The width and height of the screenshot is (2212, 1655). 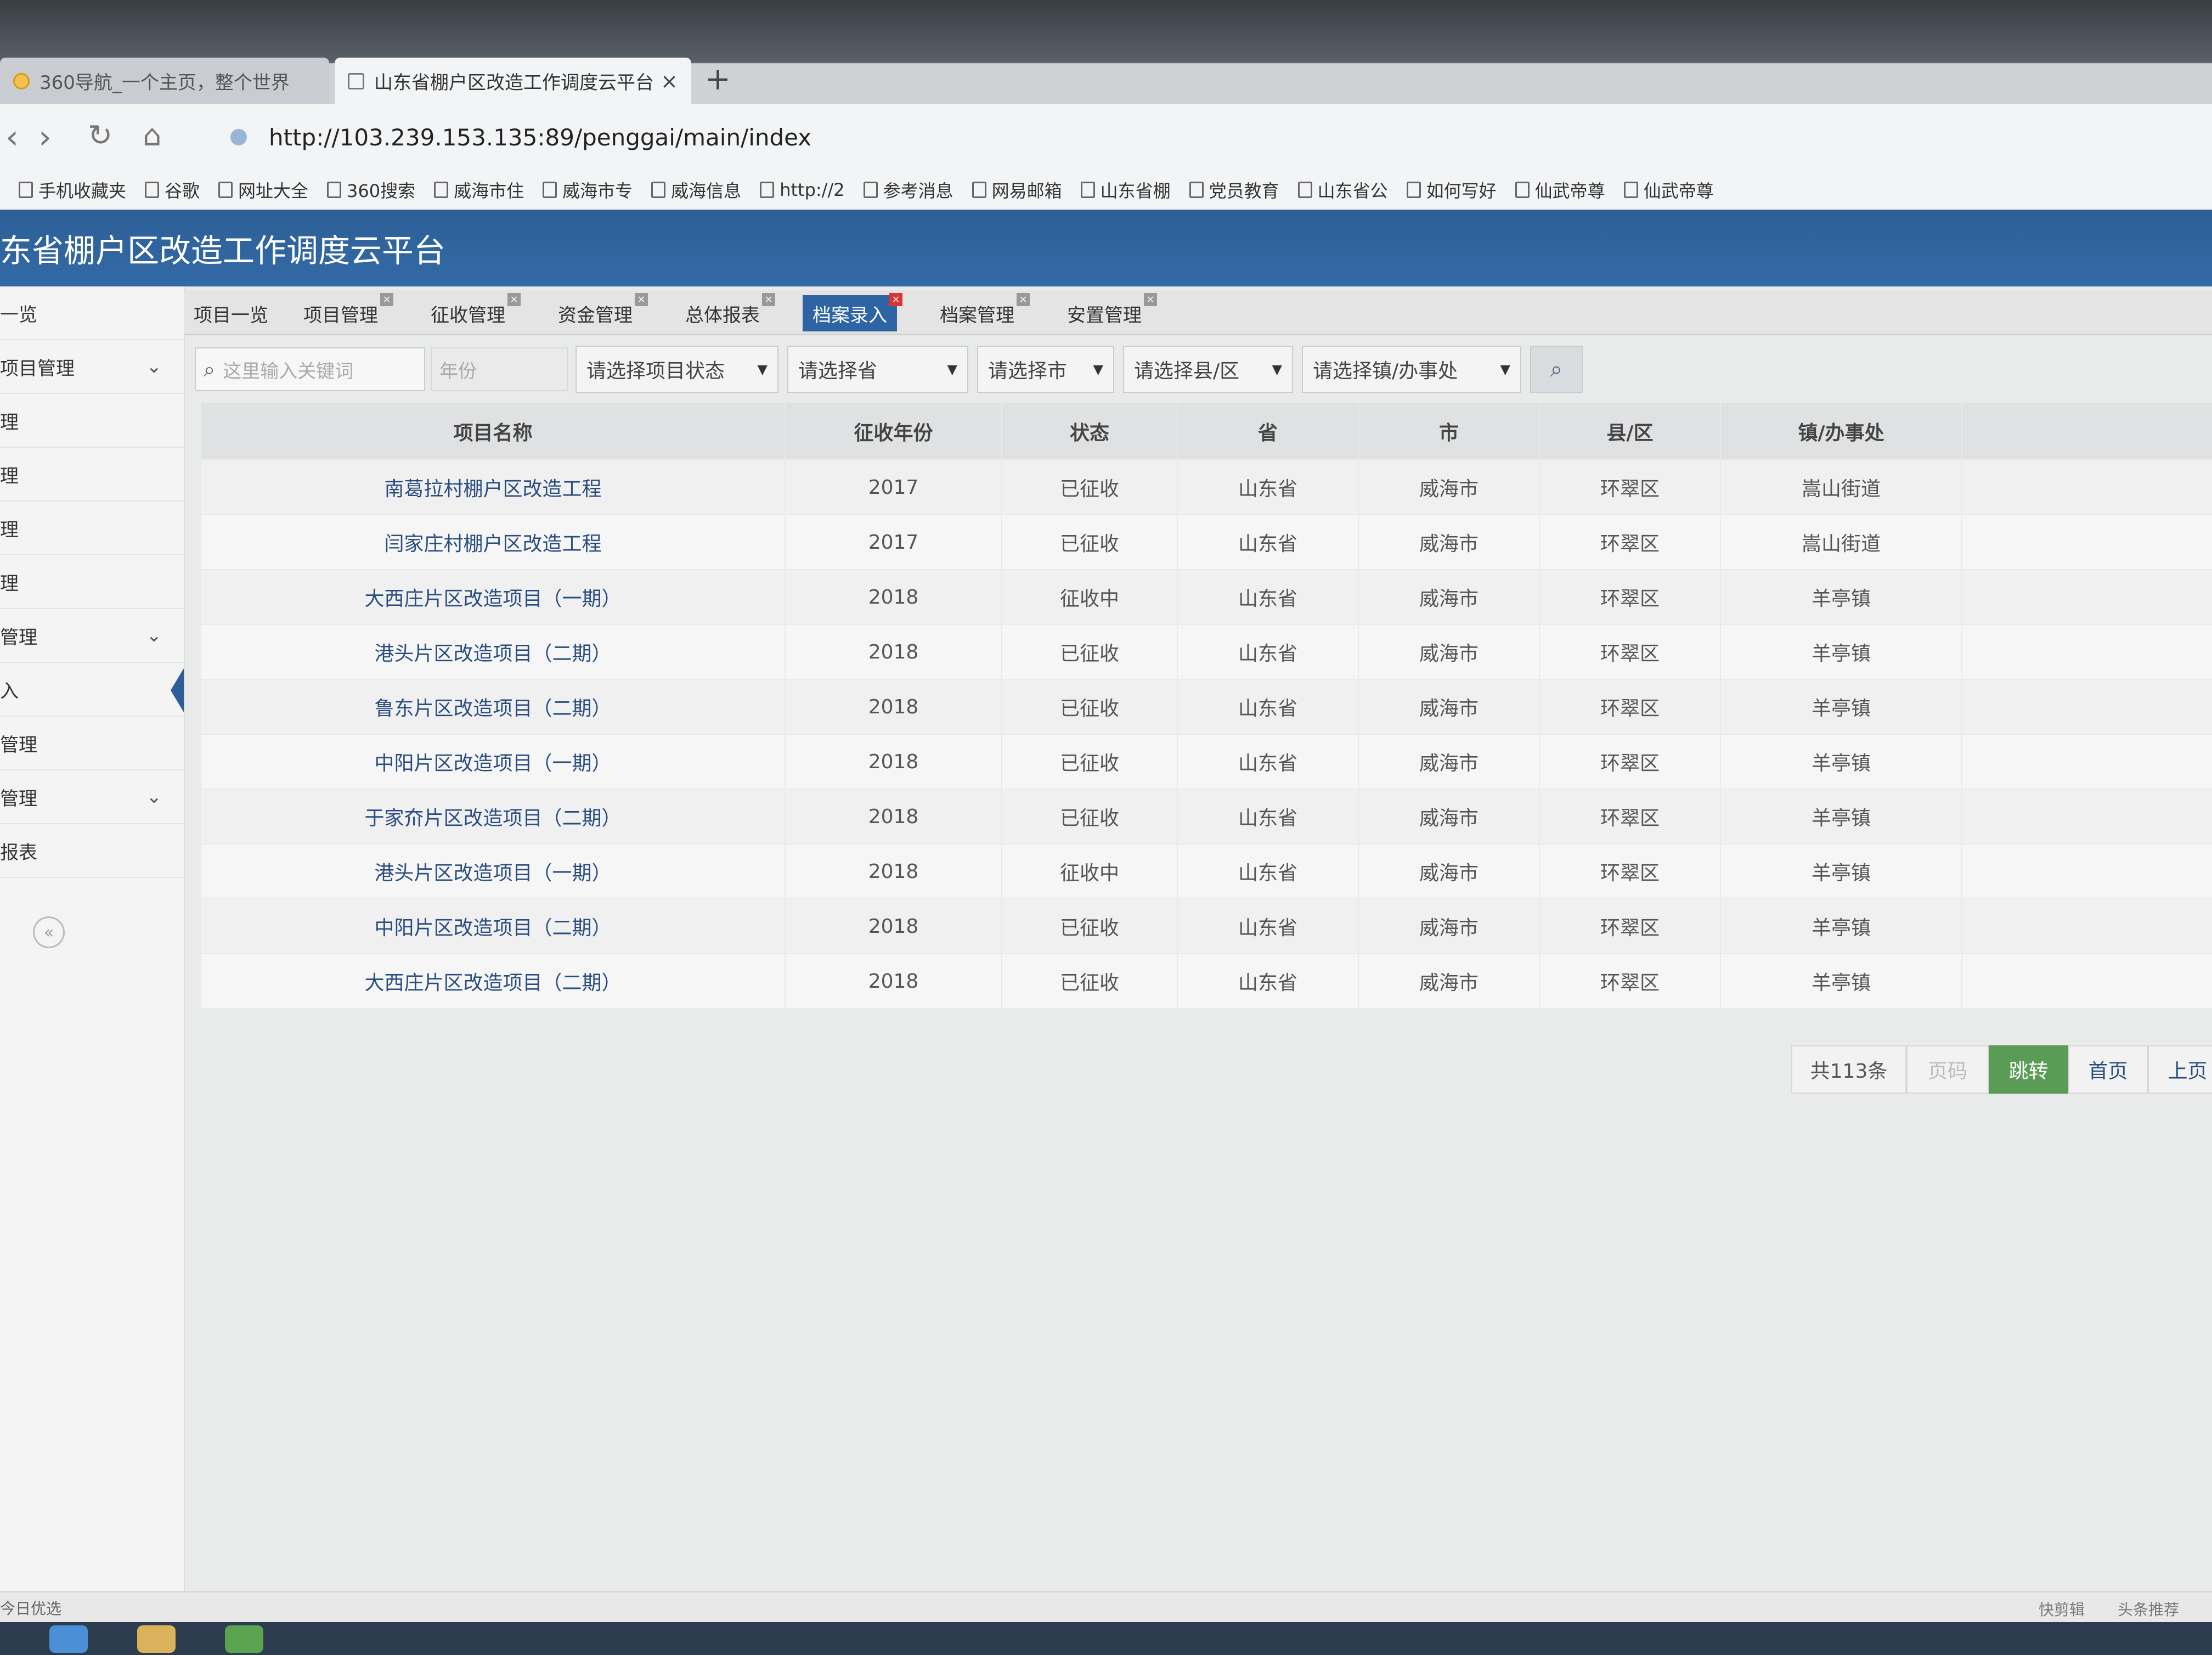 I want to click on back-icon: ‹, so click(x=12, y=137).